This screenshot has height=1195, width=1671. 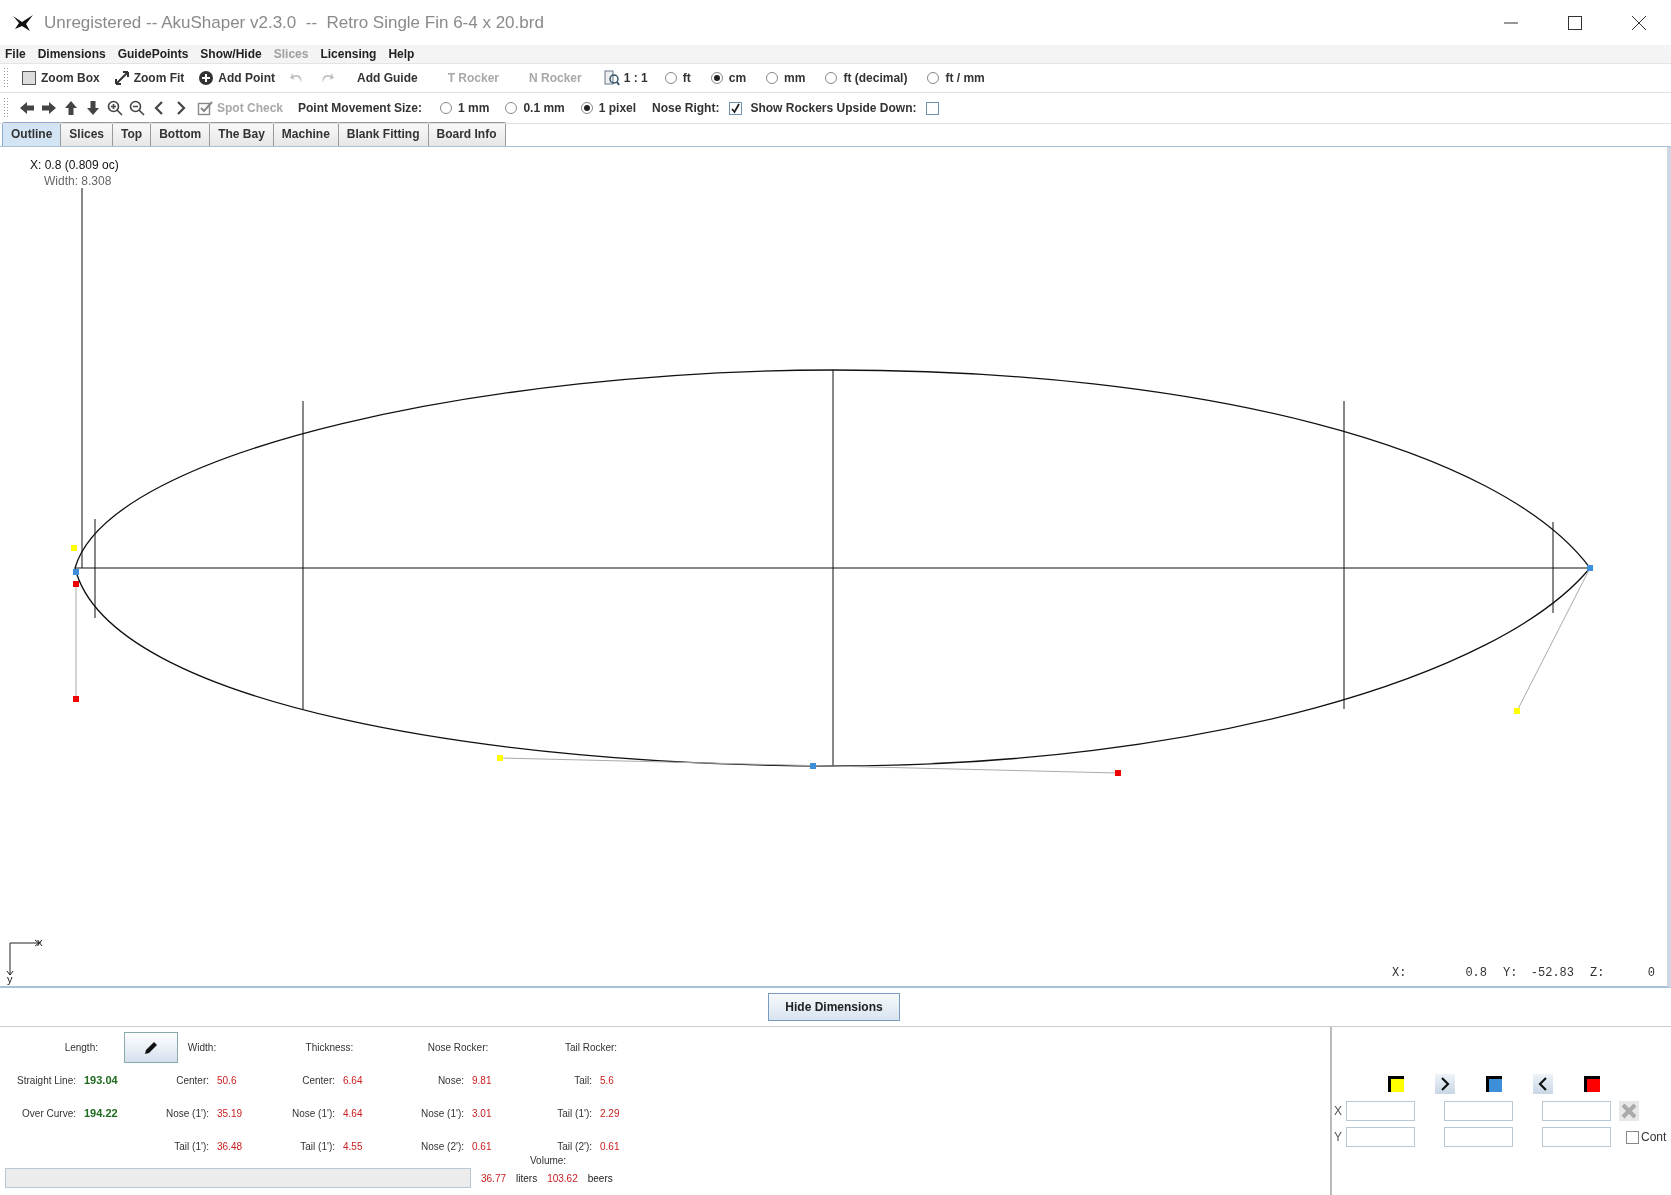 I want to click on close-icon, so click(x=1639, y=22).